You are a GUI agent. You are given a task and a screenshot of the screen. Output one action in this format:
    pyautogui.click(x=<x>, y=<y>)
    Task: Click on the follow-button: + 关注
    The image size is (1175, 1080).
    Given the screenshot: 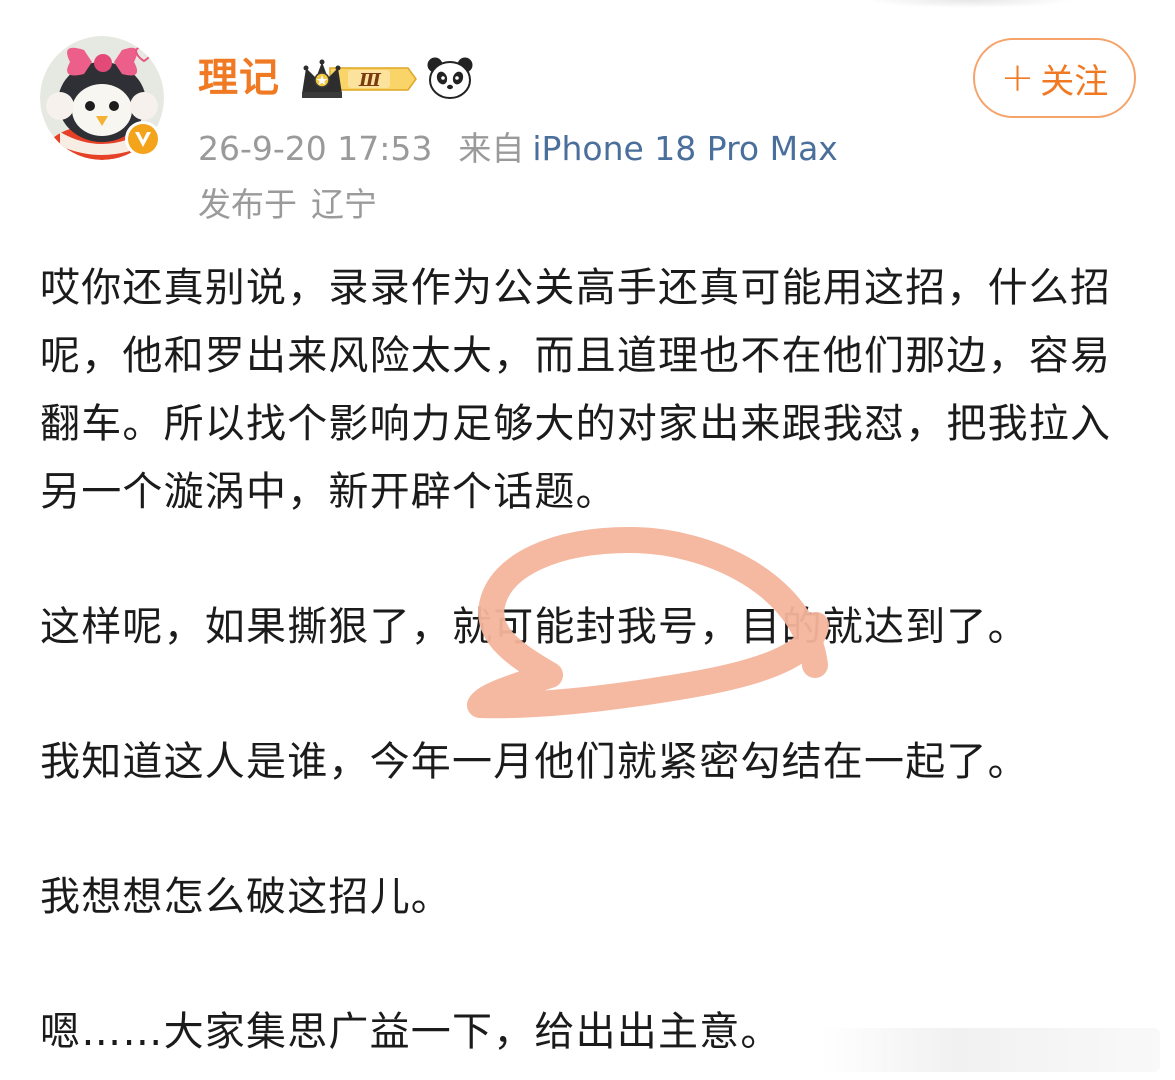 What is the action you would take?
    pyautogui.click(x=1054, y=78)
    